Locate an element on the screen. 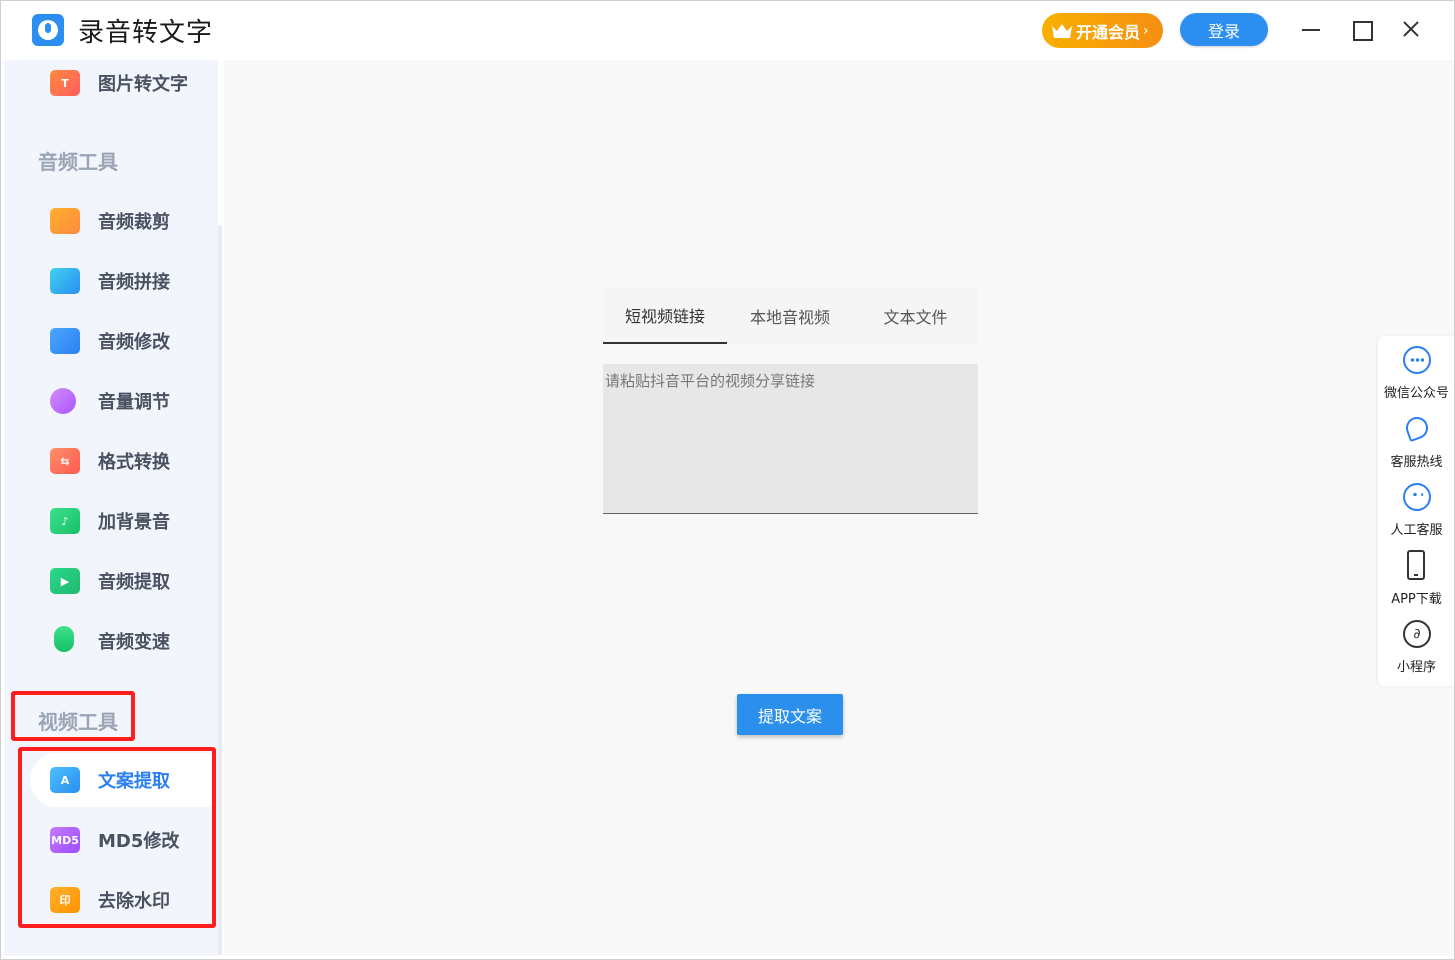  sidebar-item-audio-join: 音频拼接 is located at coordinates (121, 281).